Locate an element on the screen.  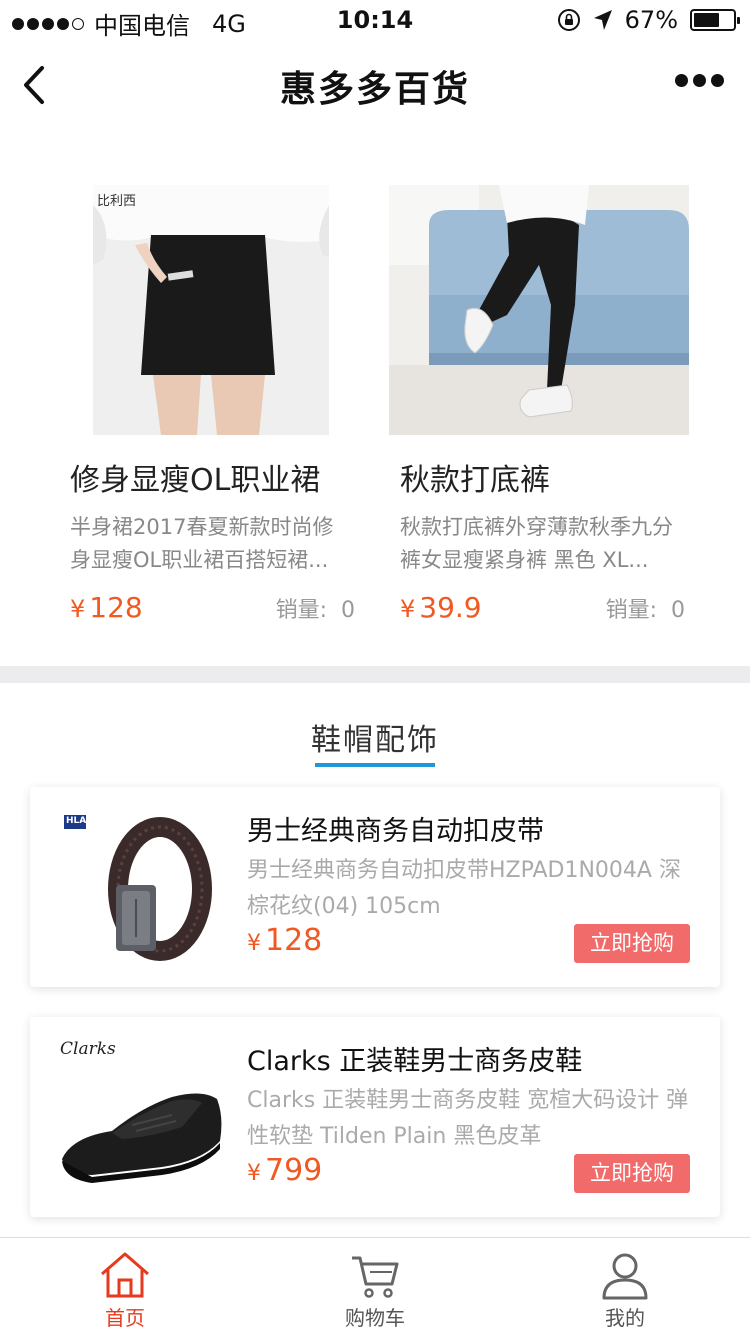
section-underline is located at coordinates (375, 765).